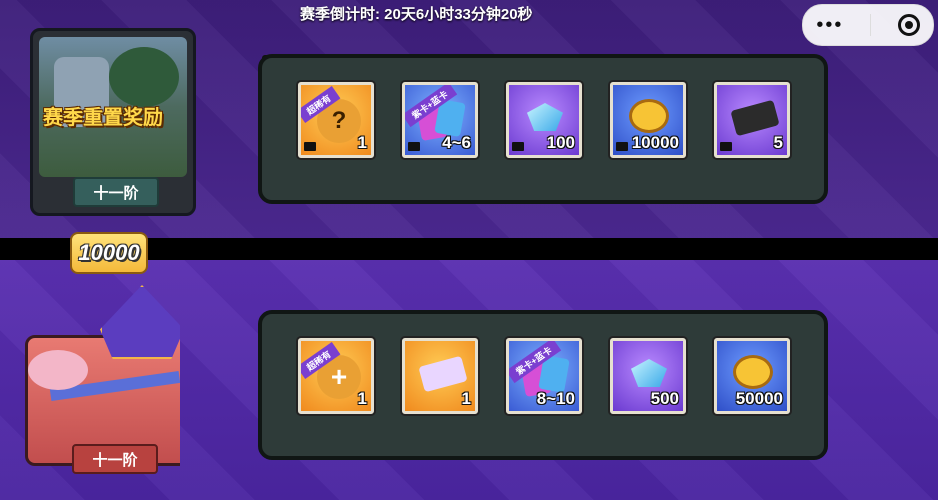 The width and height of the screenshot is (938, 500). What do you see at coordinates (456, 142) in the screenshot?
I see `reward-qty: 4~6` at bounding box center [456, 142].